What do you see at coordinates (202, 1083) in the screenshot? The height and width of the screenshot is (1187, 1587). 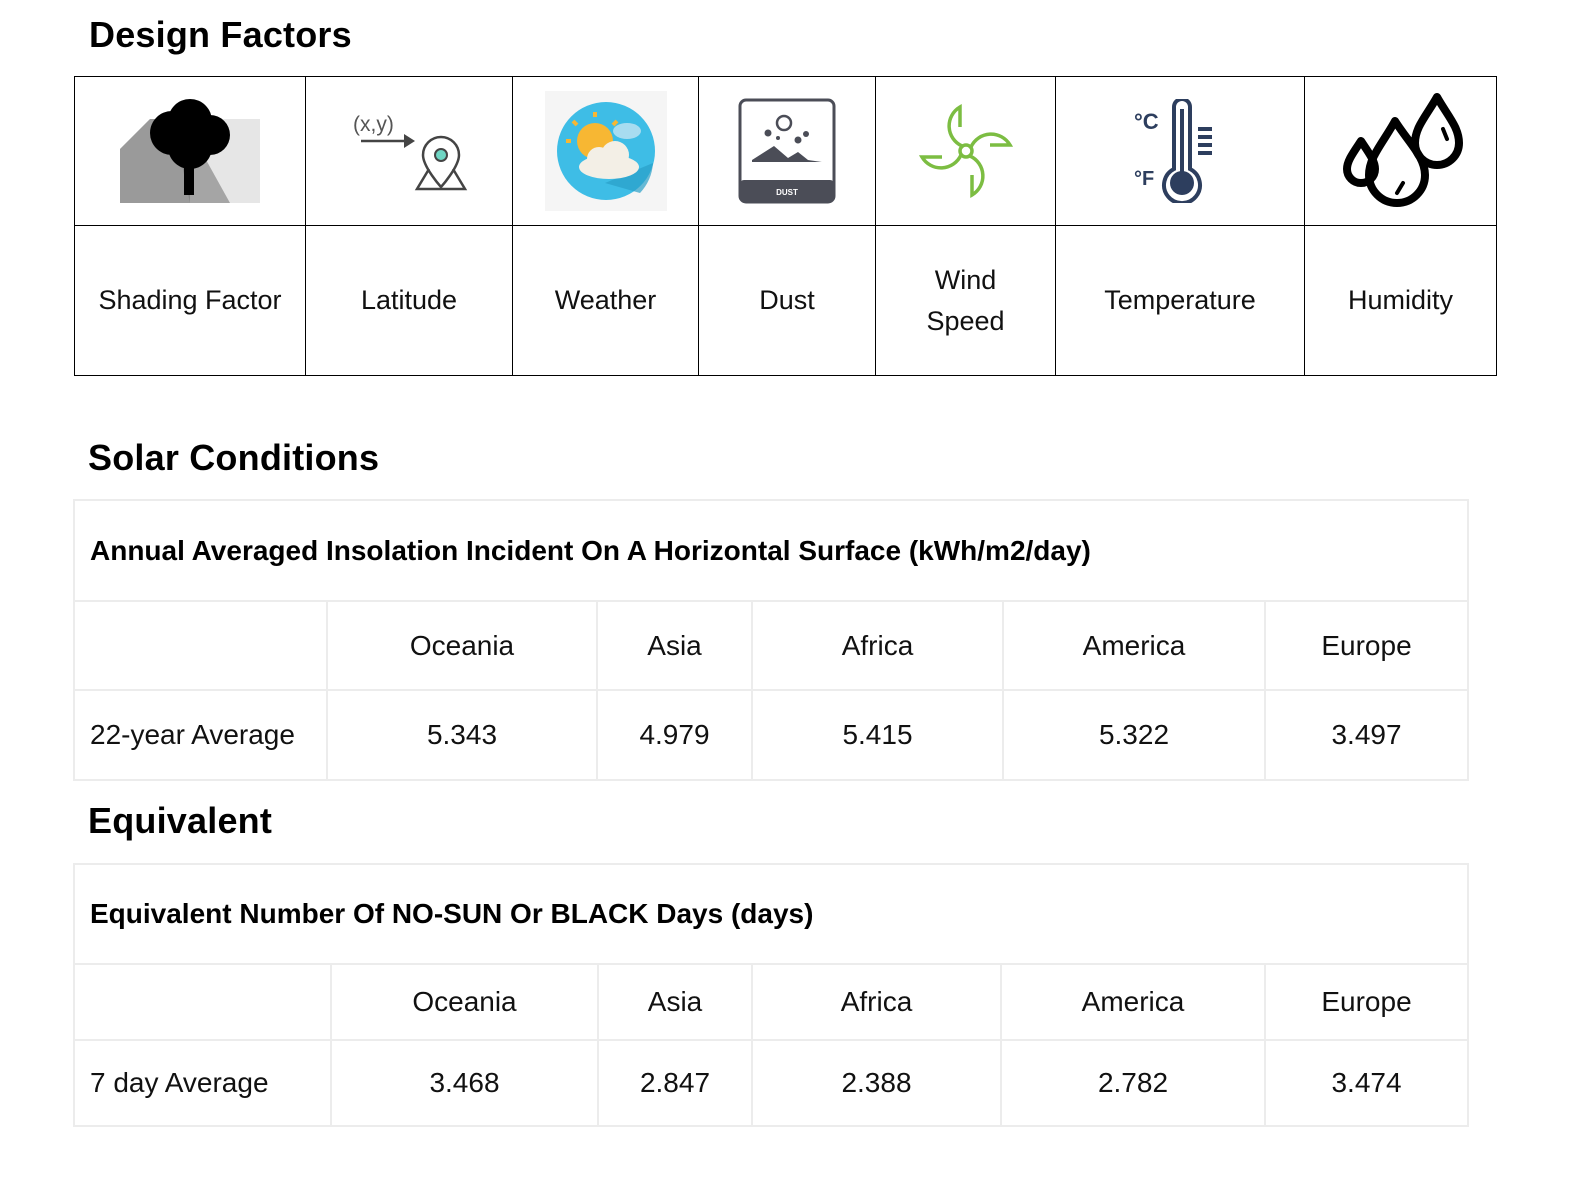 I see `row-label: 7 day Average` at bounding box center [202, 1083].